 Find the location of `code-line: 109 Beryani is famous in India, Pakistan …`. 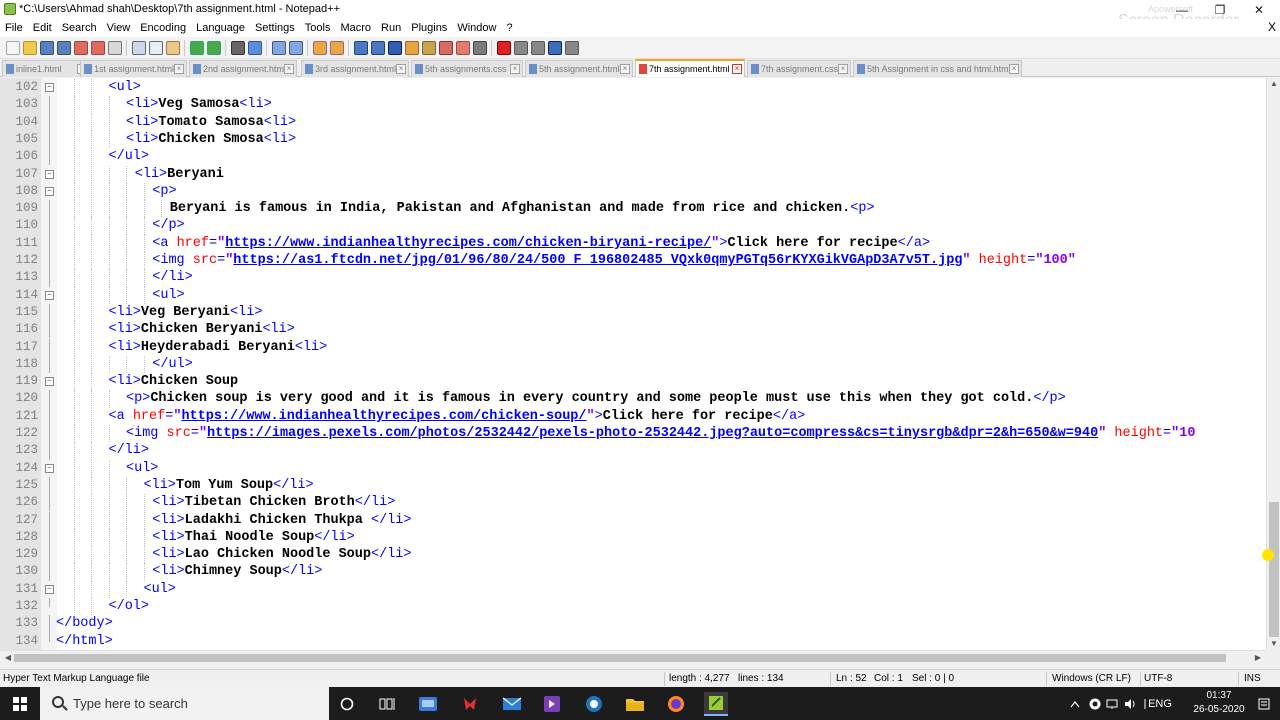

code-line: 109 Beryani is famous in India, Pakistan … is located at coordinates (633, 209).